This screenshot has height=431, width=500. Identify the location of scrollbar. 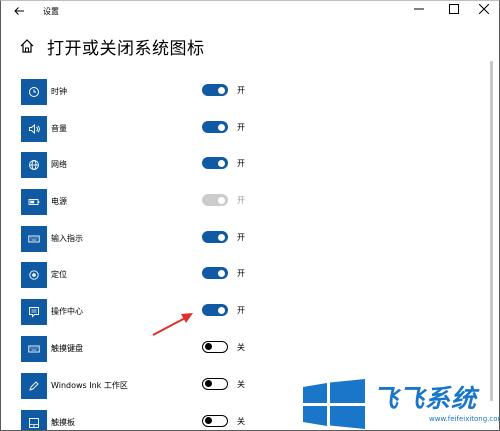
(491, 231).